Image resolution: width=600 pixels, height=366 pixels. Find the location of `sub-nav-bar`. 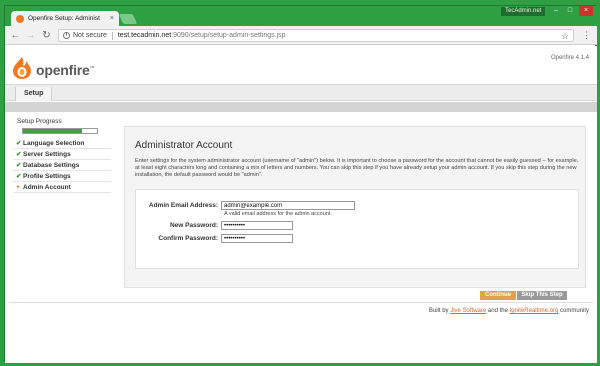

sub-nav-bar is located at coordinates (301, 107).